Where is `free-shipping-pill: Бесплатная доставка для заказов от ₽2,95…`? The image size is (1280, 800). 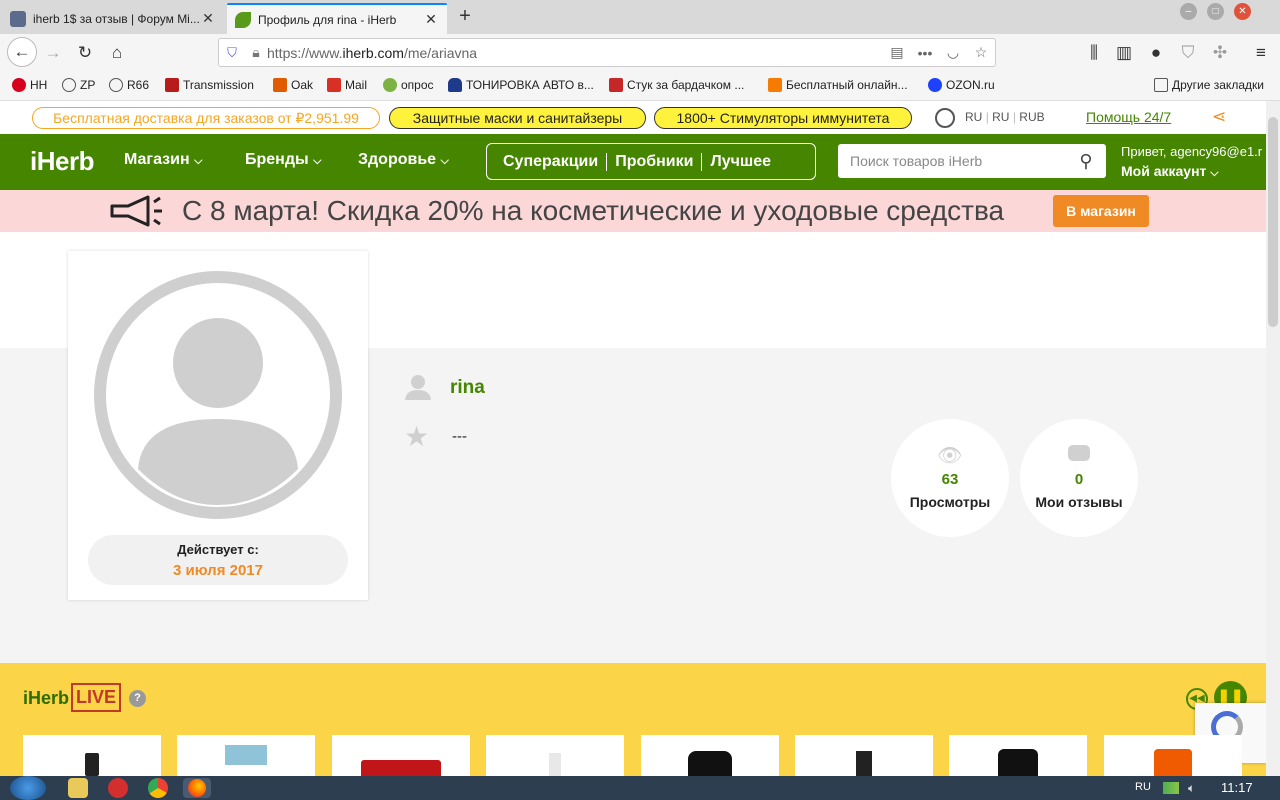 free-shipping-pill: Бесплатная доставка для заказов от ₽2,95… is located at coordinates (206, 118).